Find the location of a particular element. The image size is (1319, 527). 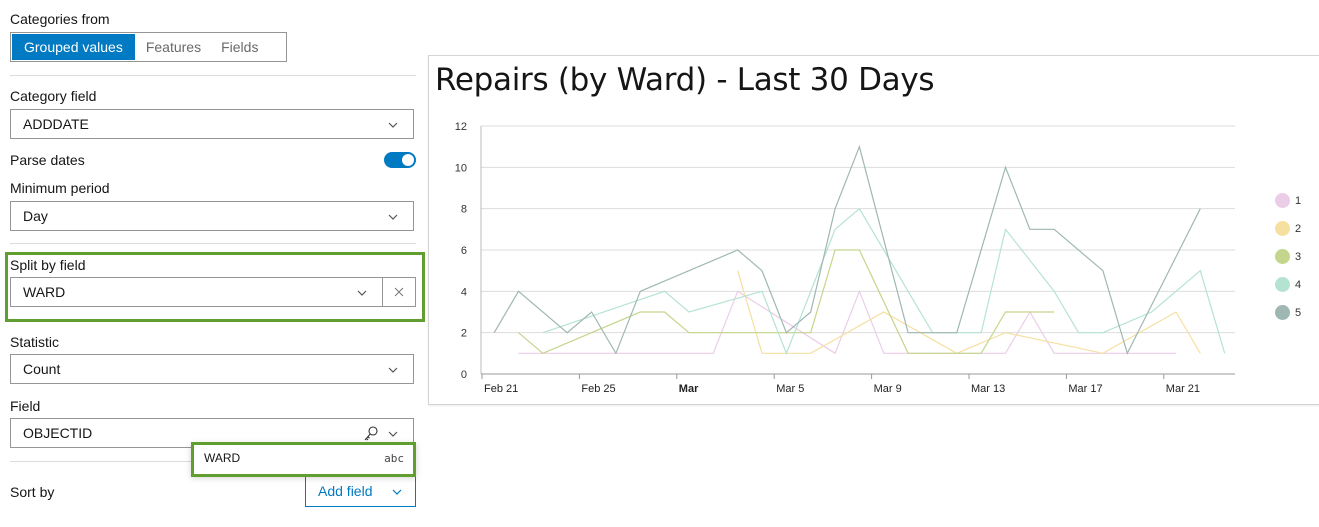

statistic-select: Count is located at coordinates (212, 369).